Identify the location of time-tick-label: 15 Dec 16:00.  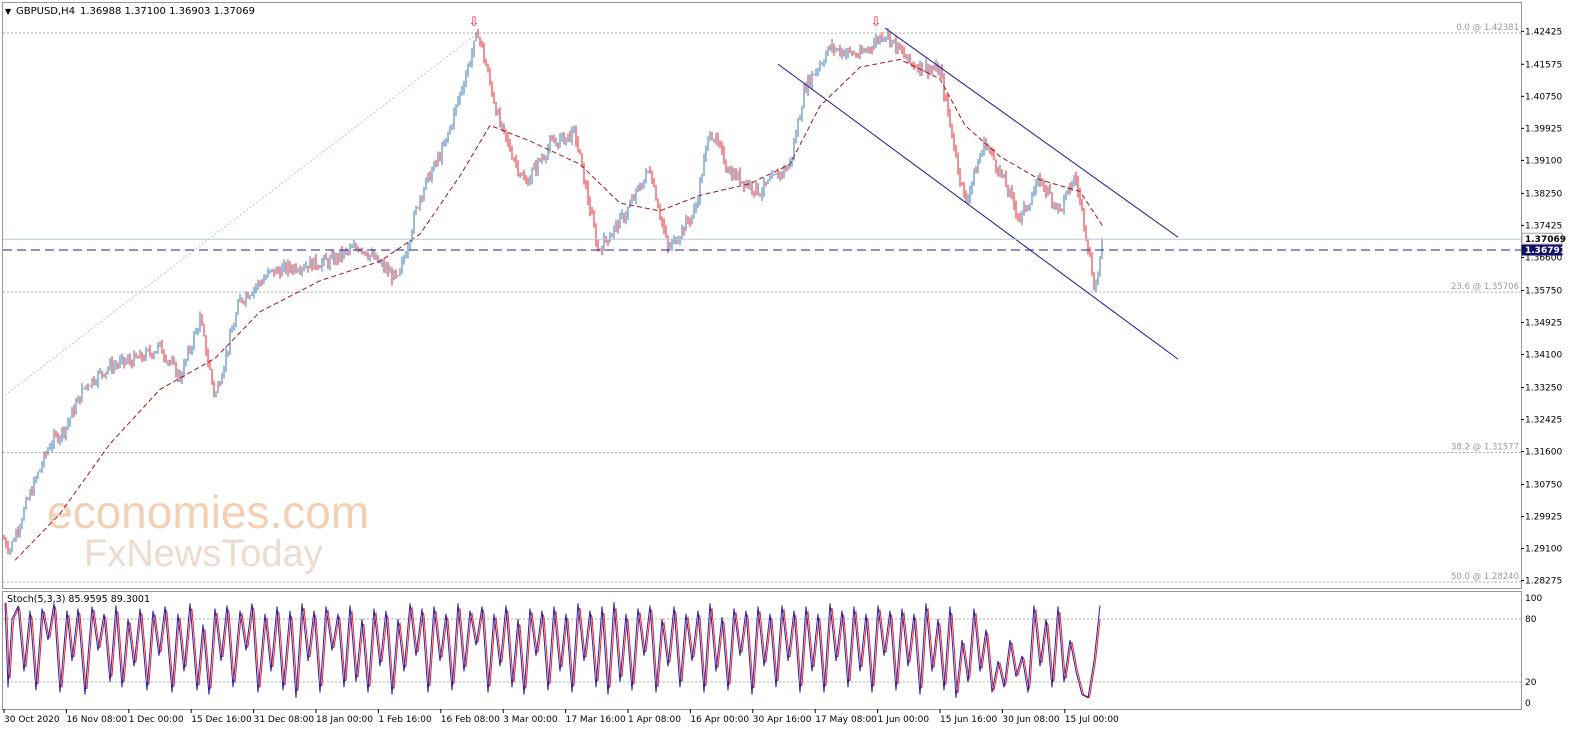
(221, 720).